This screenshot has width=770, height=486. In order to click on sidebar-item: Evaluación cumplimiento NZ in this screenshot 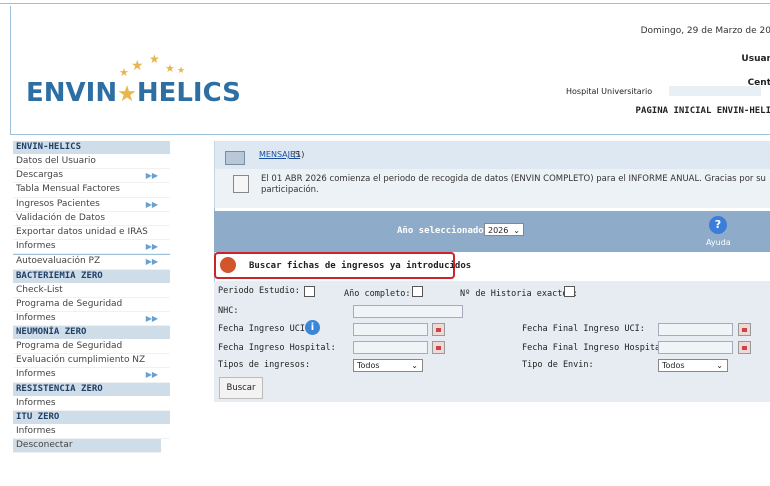, I will do `click(91, 361)`.